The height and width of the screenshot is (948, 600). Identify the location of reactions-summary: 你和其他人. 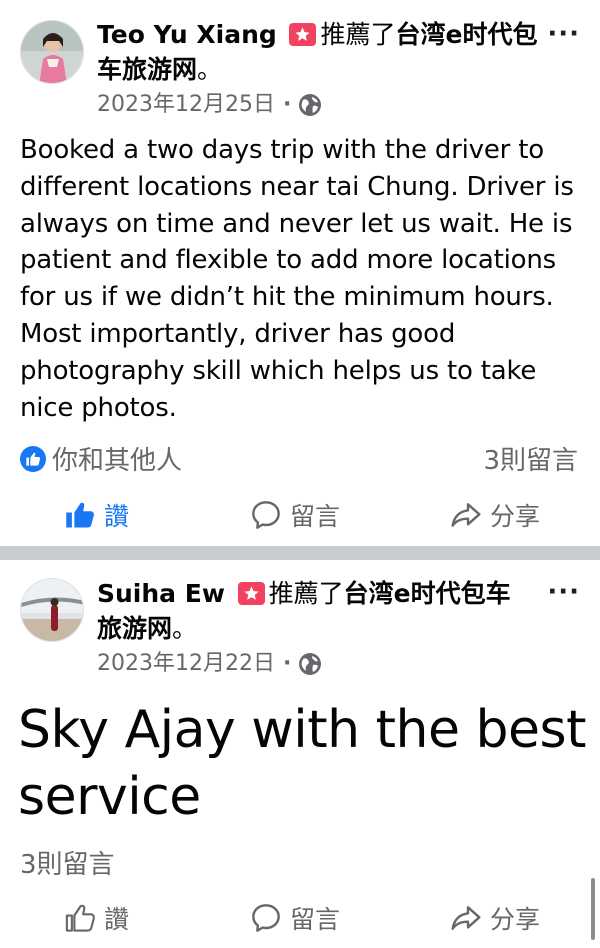
(101, 458).